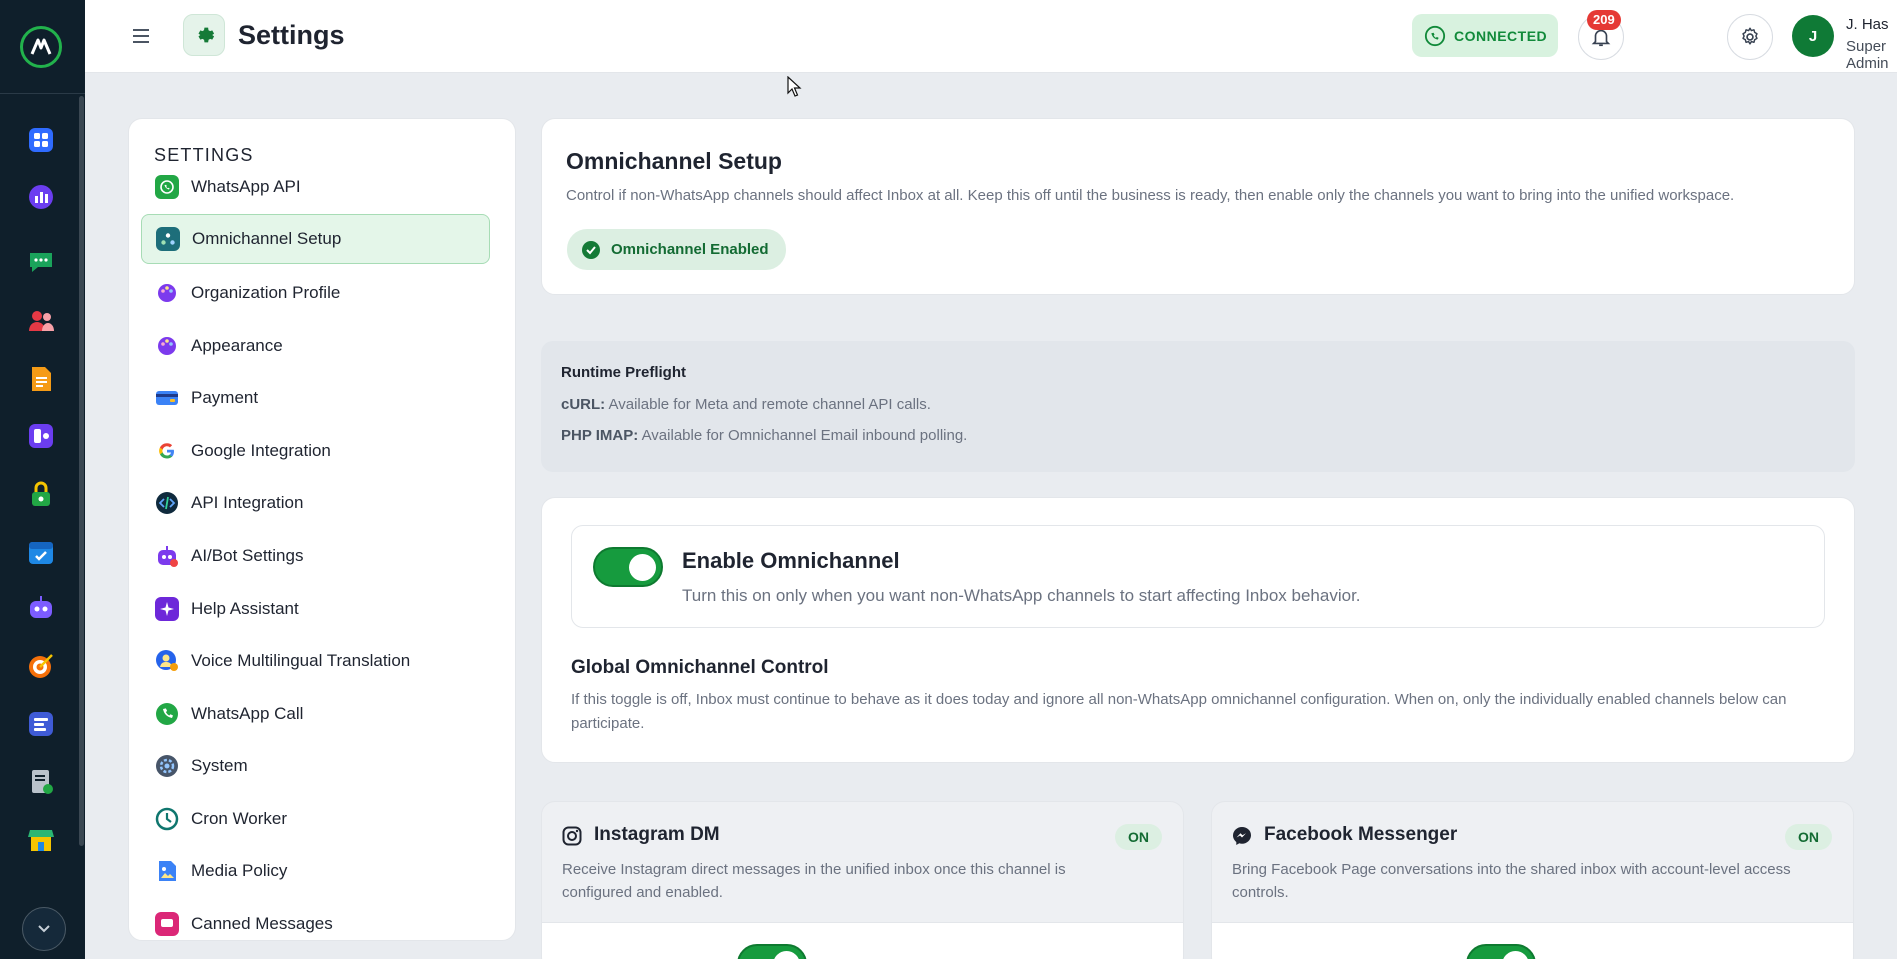 The height and width of the screenshot is (959, 1897). What do you see at coordinates (591, 249) in the screenshot?
I see `check-circle-icon` at bounding box center [591, 249].